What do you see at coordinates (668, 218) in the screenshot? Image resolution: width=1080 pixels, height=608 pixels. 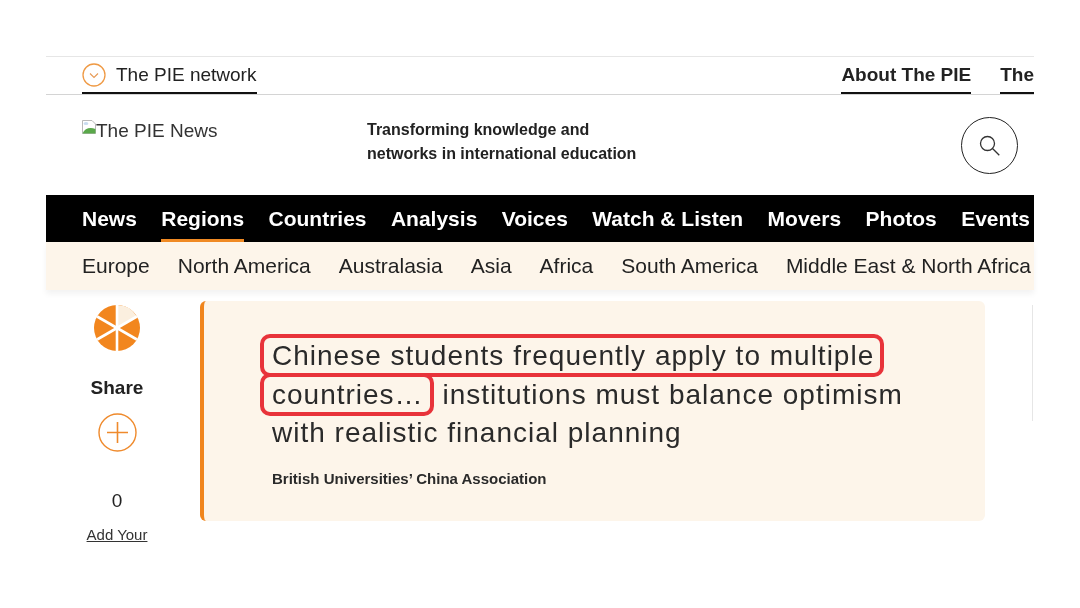 I see `nav-tab: Watch & Listen` at bounding box center [668, 218].